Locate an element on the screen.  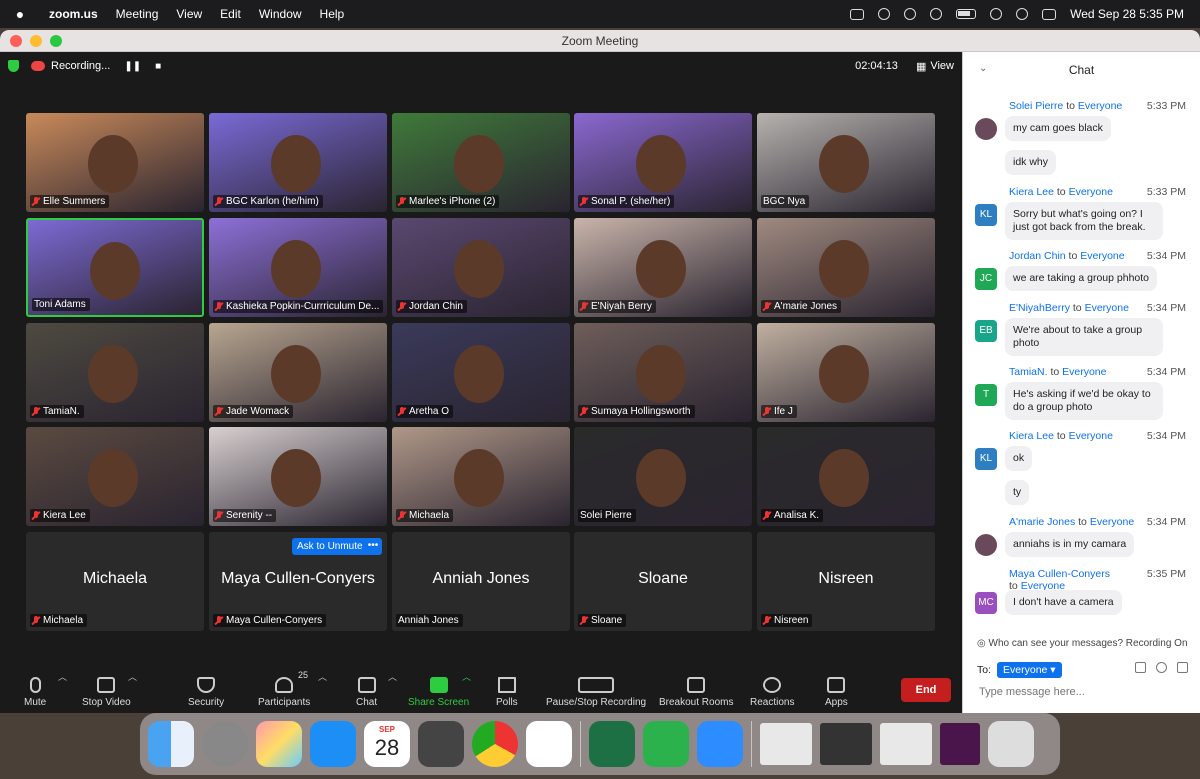
chat-message-bubble: we are taking a group phhoto is located at coordinates (1081, 278).